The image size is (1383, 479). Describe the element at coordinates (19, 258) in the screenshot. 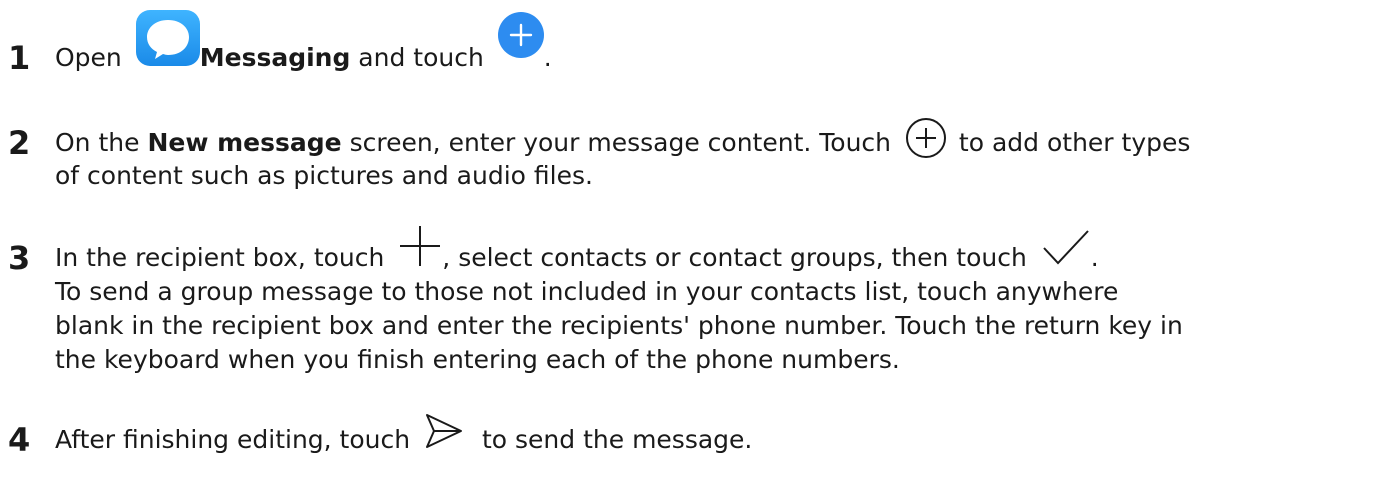

I see `step-number: 3` at that location.